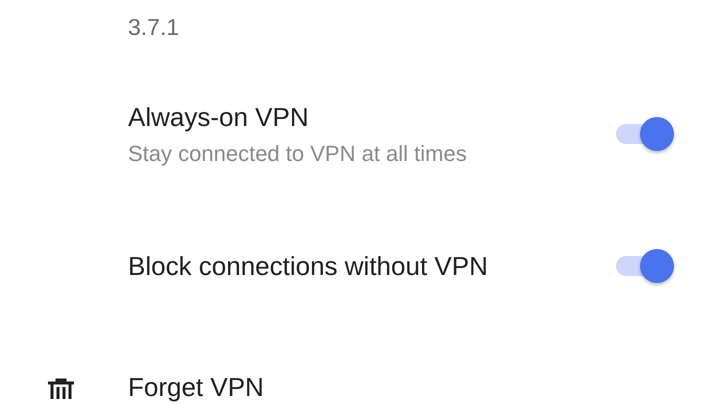 The image size is (720, 405). I want to click on forget-vpn-label: Forget VPN, so click(196, 387).